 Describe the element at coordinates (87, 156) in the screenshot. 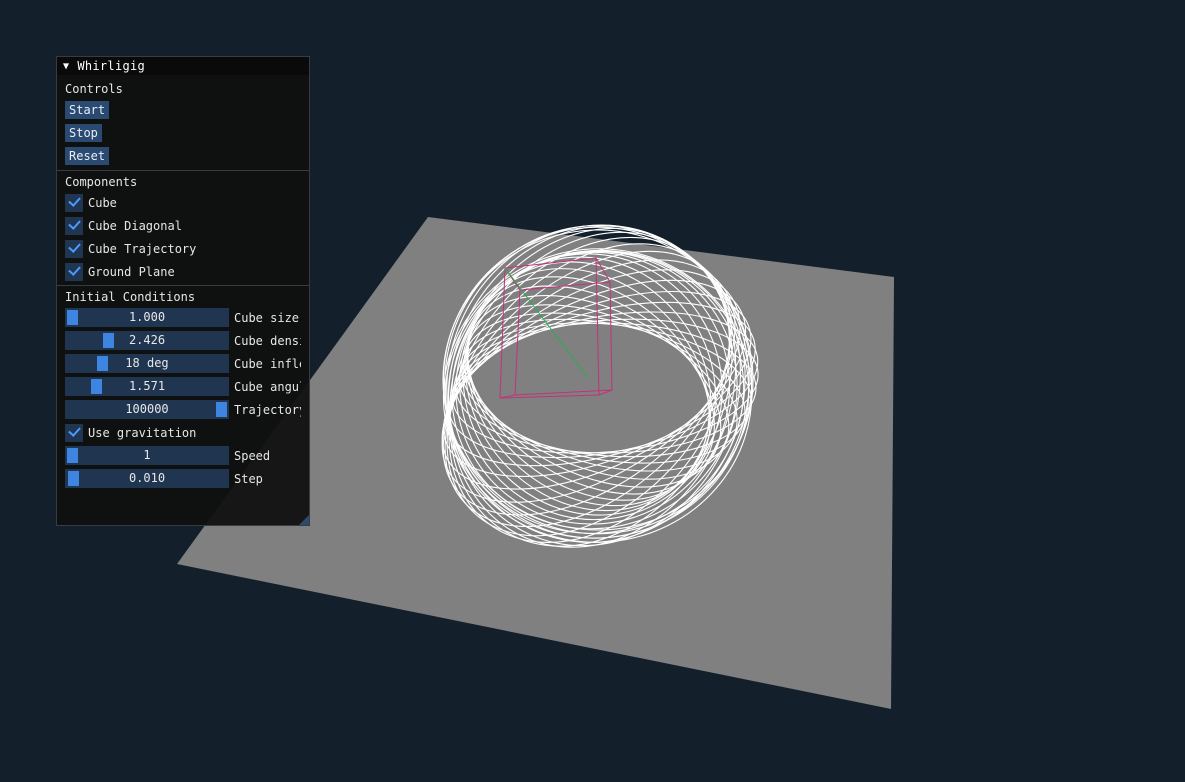

I see `reset-button: Reset` at that location.